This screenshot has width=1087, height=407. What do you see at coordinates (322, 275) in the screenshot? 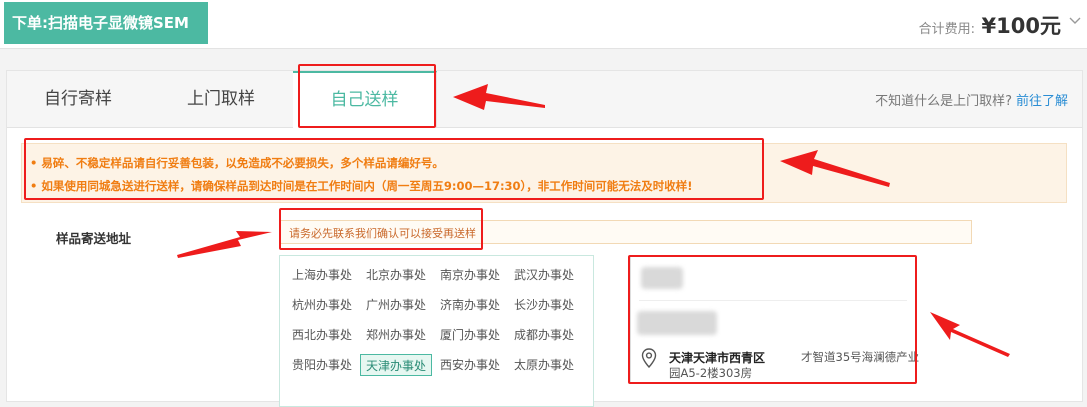
I see `office-shanghai: 上海办事处` at bounding box center [322, 275].